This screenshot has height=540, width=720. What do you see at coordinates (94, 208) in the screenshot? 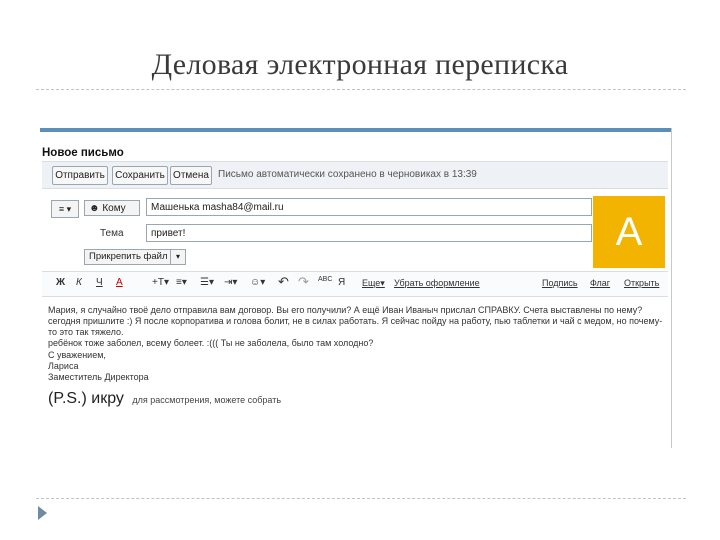
I see `person-icon: ☻` at bounding box center [94, 208].